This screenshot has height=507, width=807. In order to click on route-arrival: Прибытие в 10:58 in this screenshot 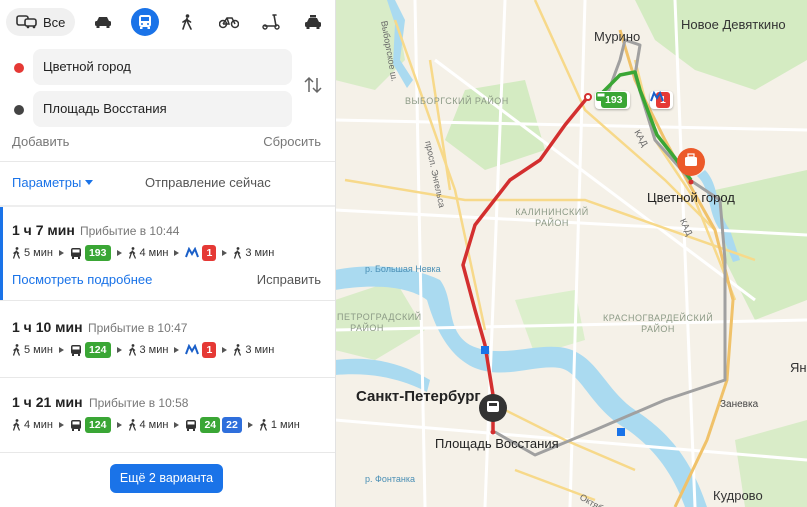, I will do `click(139, 403)`.